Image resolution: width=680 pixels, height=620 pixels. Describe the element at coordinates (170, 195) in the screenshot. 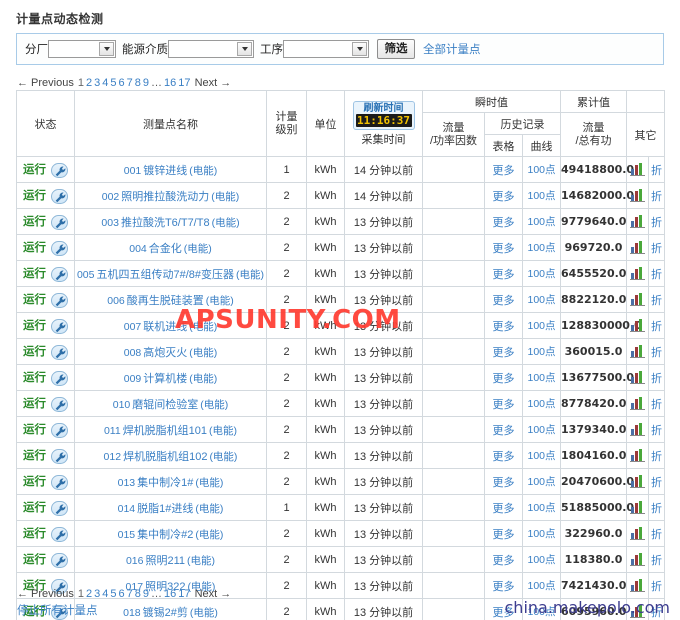

I see `cell-point-name: 002 照明推拉酸洗动力 (电能)` at that location.